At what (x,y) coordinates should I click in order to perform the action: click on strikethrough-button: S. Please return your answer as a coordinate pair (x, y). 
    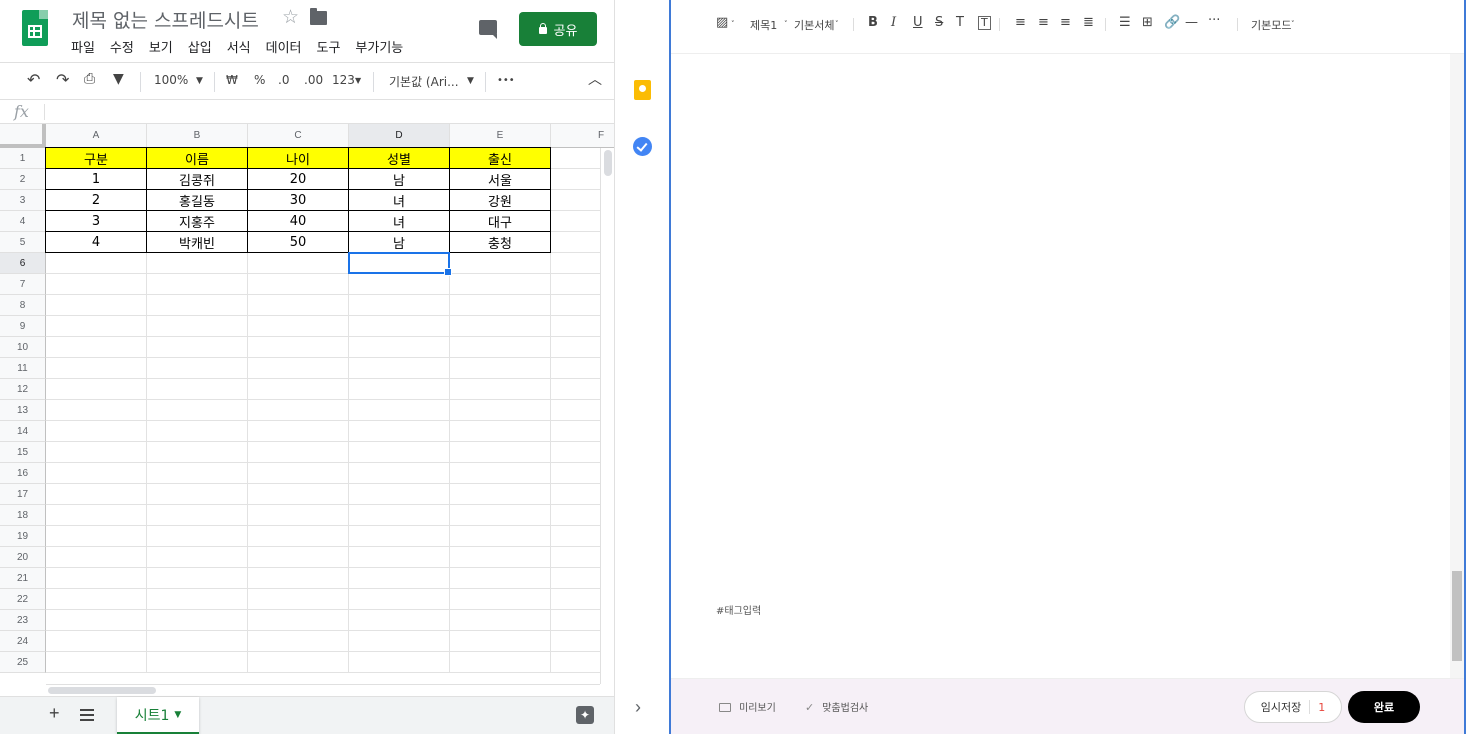
    Looking at the image, I should click on (939, 22).